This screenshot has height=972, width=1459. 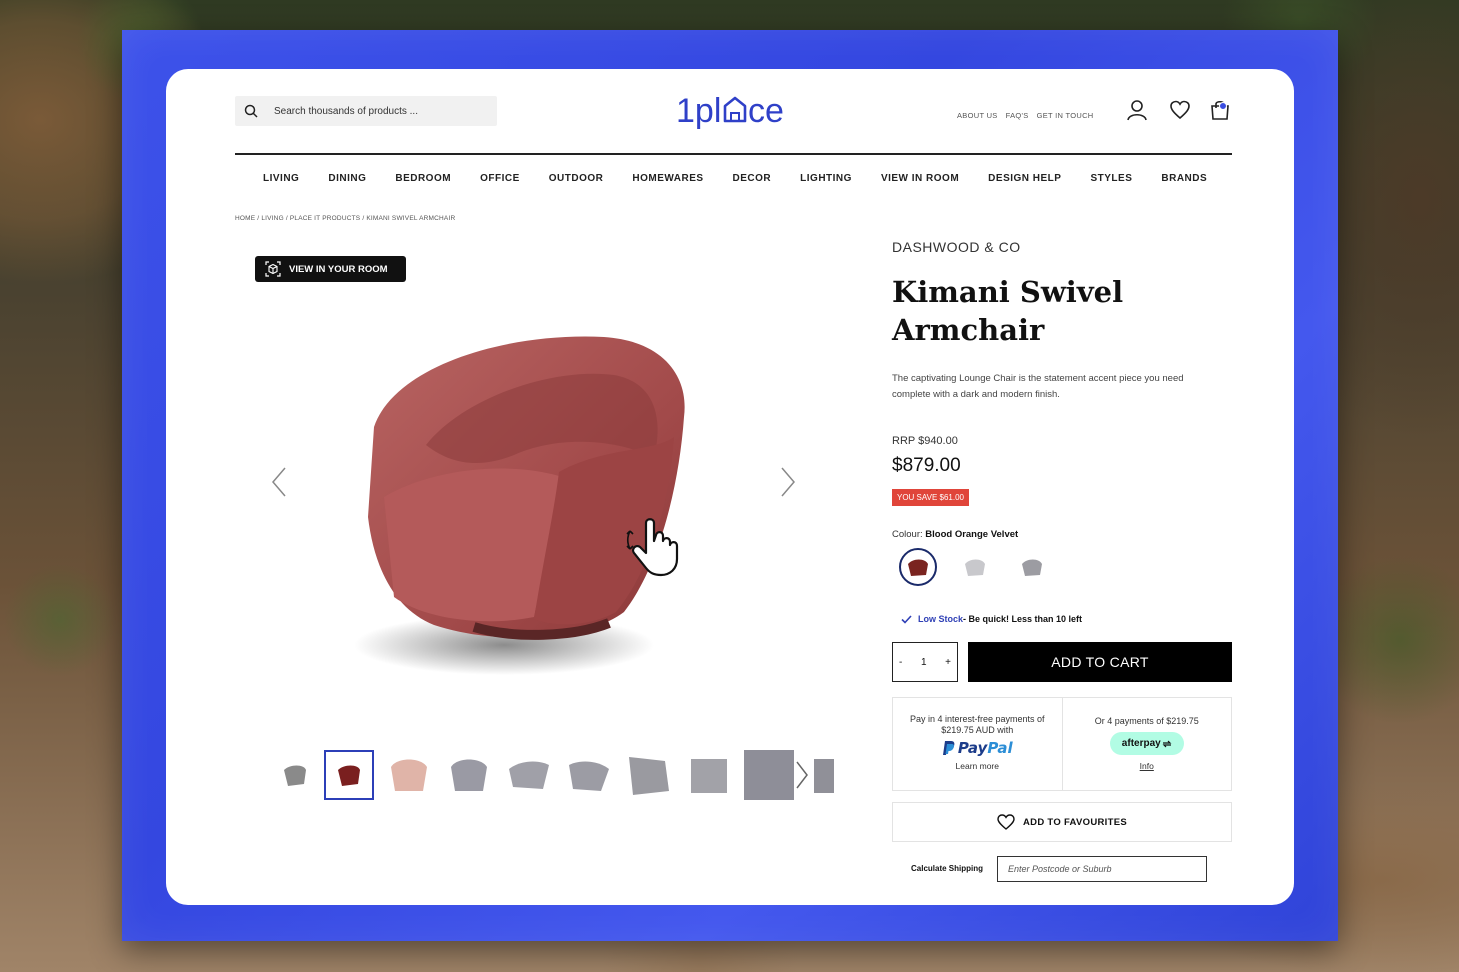 I want to click on nav-item-design-help: DESIGN HELP, so click(x=1024, y=178).